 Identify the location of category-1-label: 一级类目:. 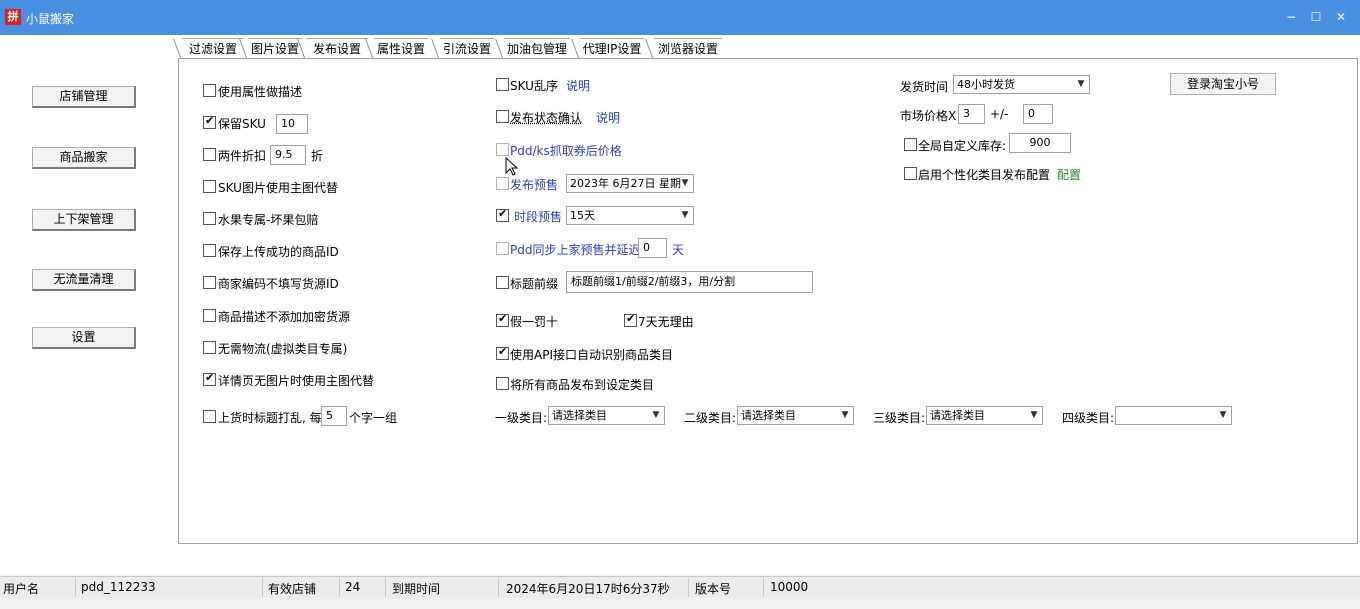
(521, 418).